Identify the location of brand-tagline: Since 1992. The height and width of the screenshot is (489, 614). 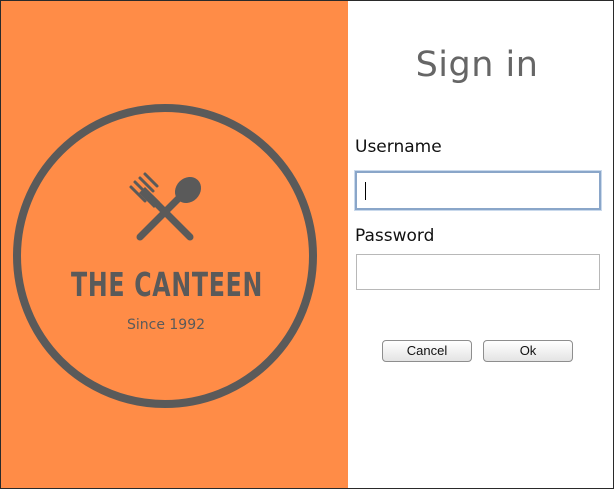
(166, 325).